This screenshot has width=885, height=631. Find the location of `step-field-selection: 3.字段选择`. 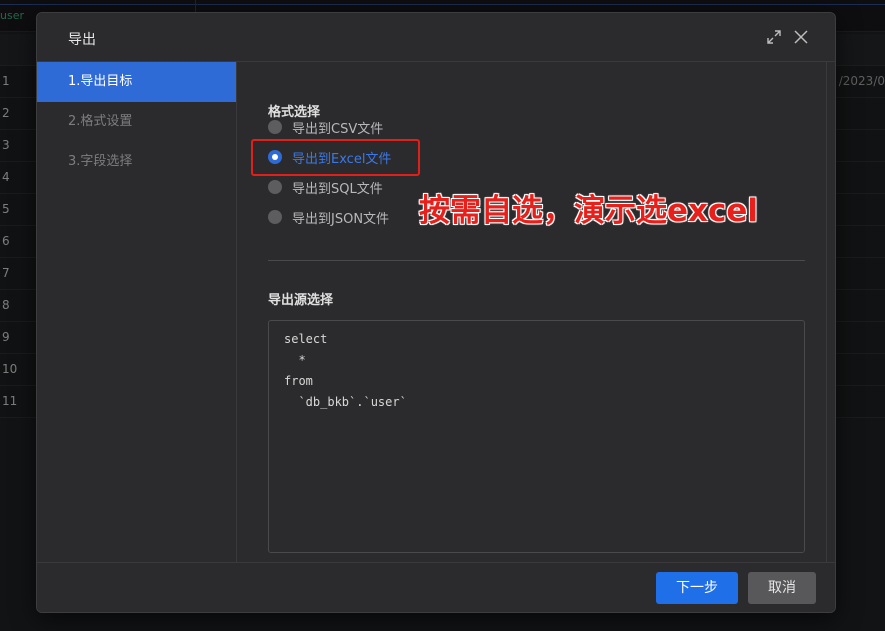

step-field-selection: 3.字段选择 is located at coordinates (136, 162).